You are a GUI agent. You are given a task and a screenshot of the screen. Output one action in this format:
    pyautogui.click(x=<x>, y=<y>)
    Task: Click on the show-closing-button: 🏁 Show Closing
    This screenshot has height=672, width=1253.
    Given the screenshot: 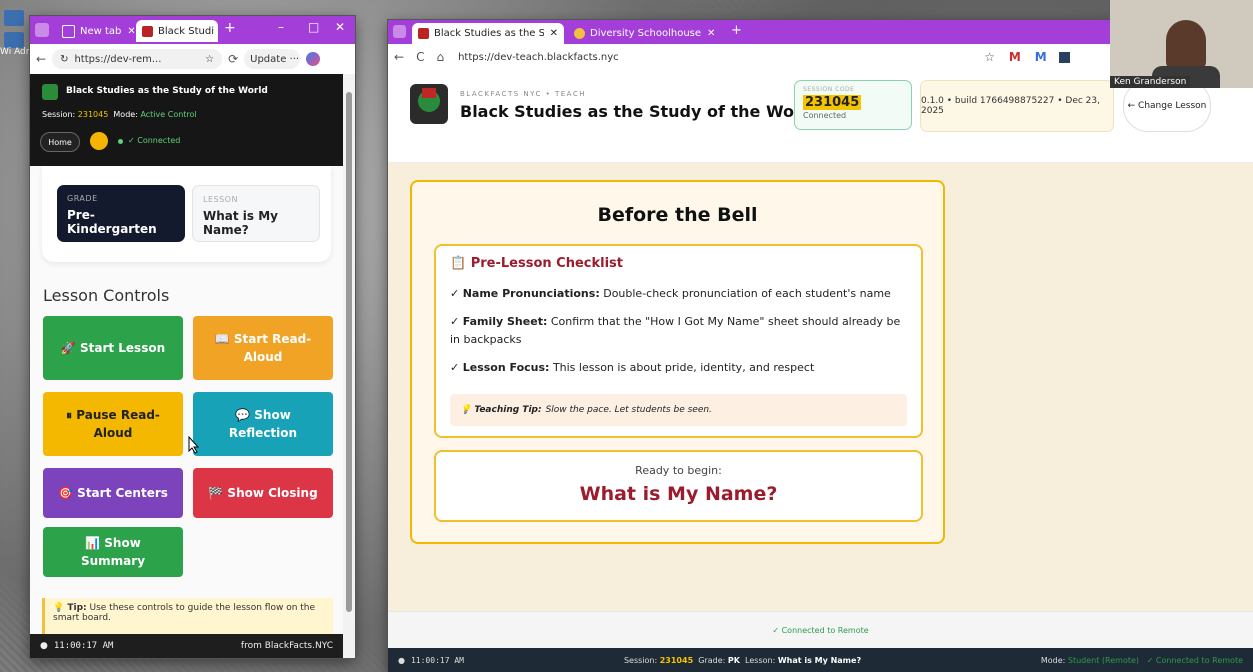 What is the action you would take?
    pyautogui.click(x=263, y=493)
    